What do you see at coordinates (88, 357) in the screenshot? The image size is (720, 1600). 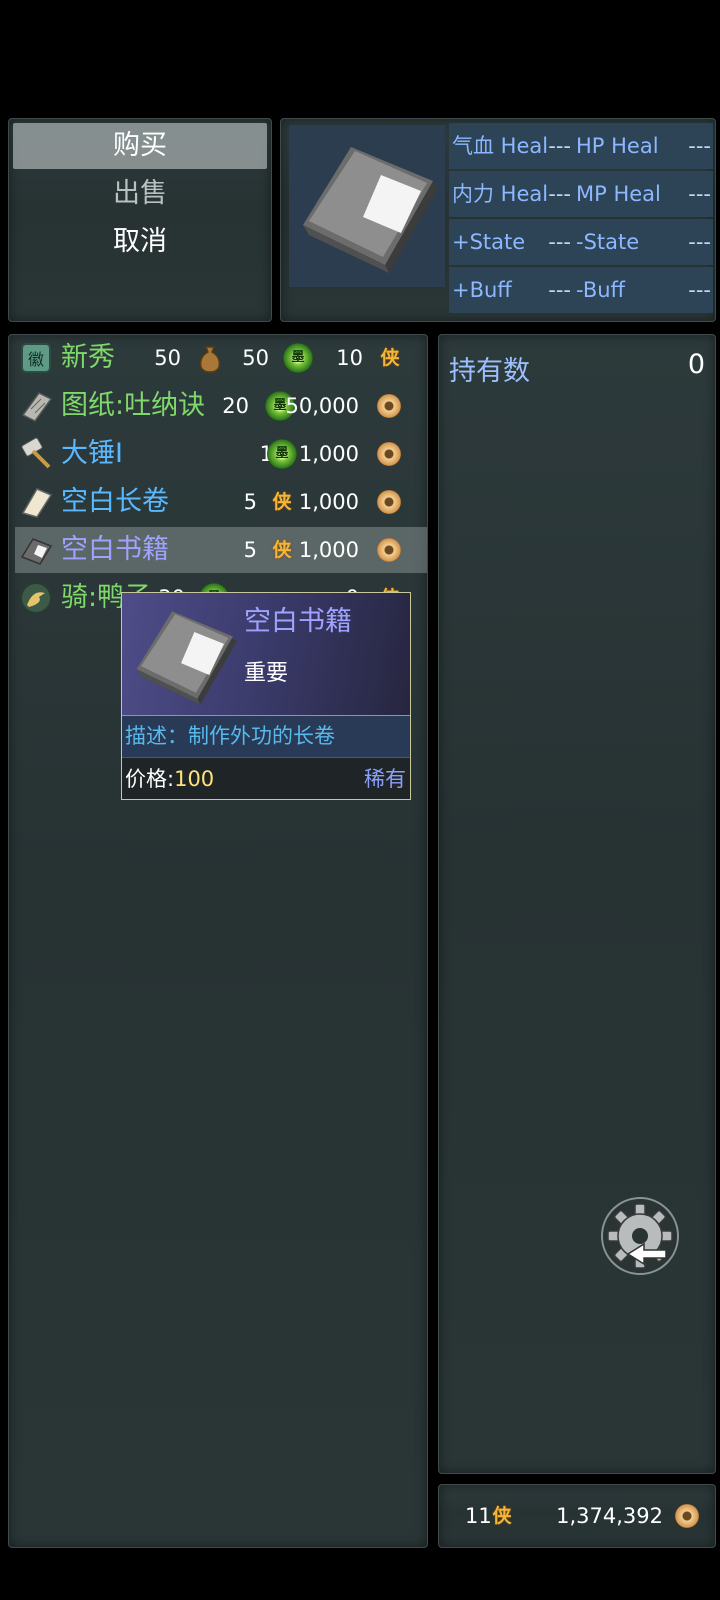 I see `shop-item-name: 新秀` at bounding box center [88, 357].